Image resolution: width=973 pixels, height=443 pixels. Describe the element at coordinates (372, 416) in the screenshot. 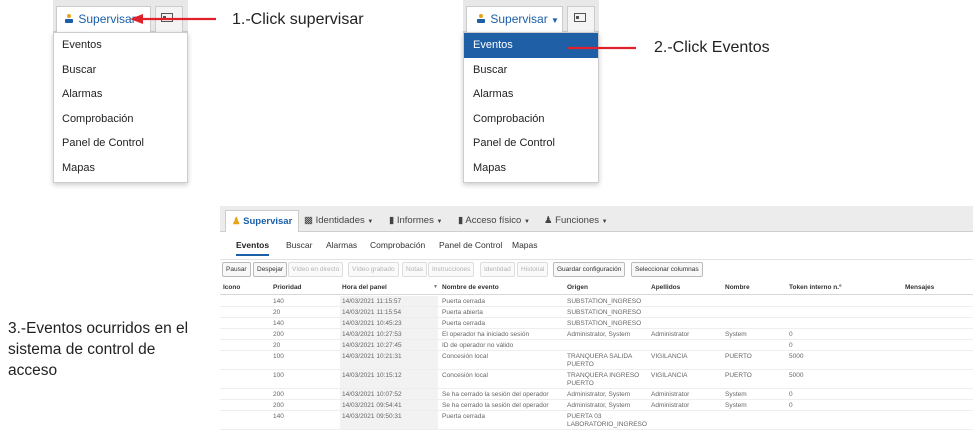

I see `cell-hora: 14/03/2021 09:50:31` at that location.